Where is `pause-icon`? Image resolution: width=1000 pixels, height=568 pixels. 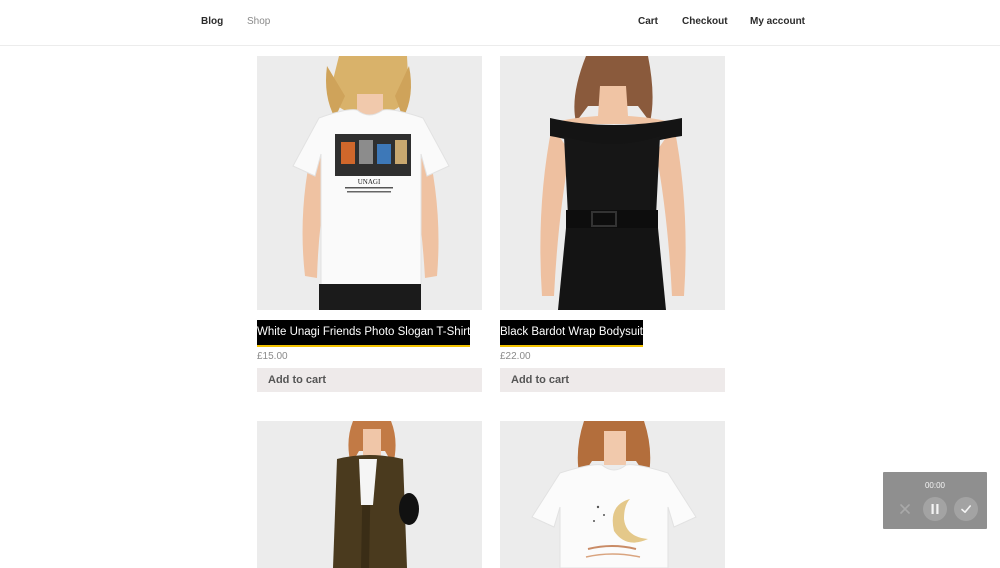
pause-icon is located at coordinates (935, 509).